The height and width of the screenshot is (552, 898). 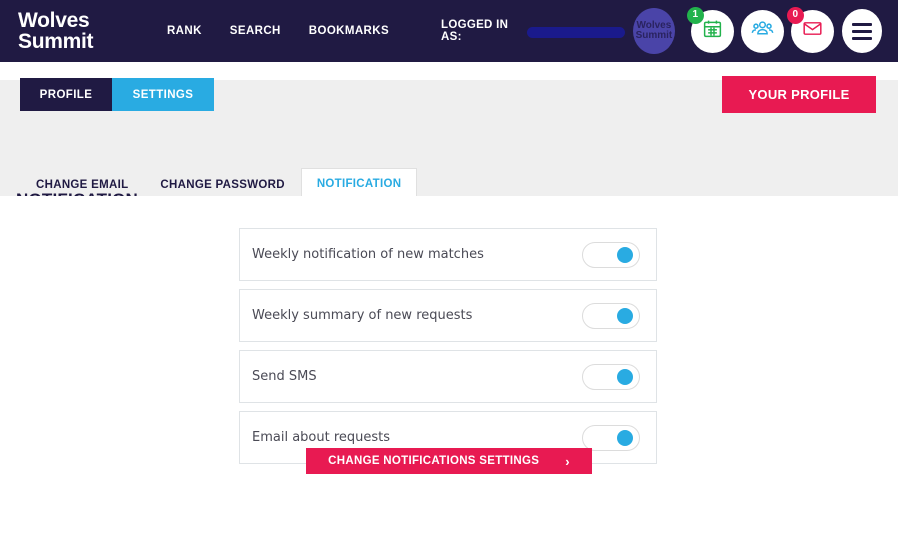 I want to click on nav-search: SEARCH, so click(x=255, y=31).